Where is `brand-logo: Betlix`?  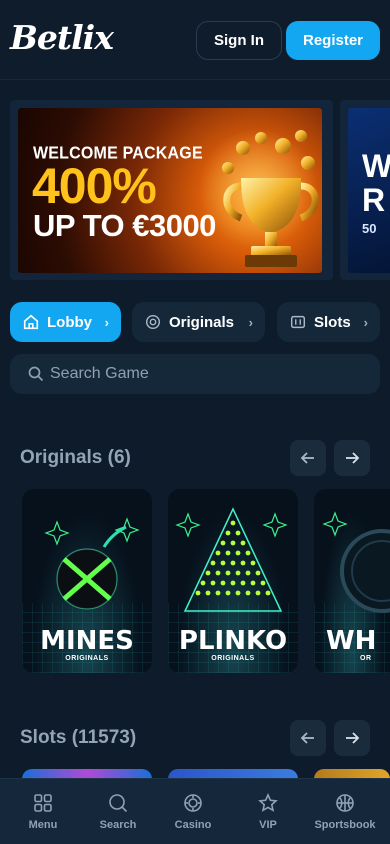
brand-logo: Betlix is located at coordinates (62, 37).